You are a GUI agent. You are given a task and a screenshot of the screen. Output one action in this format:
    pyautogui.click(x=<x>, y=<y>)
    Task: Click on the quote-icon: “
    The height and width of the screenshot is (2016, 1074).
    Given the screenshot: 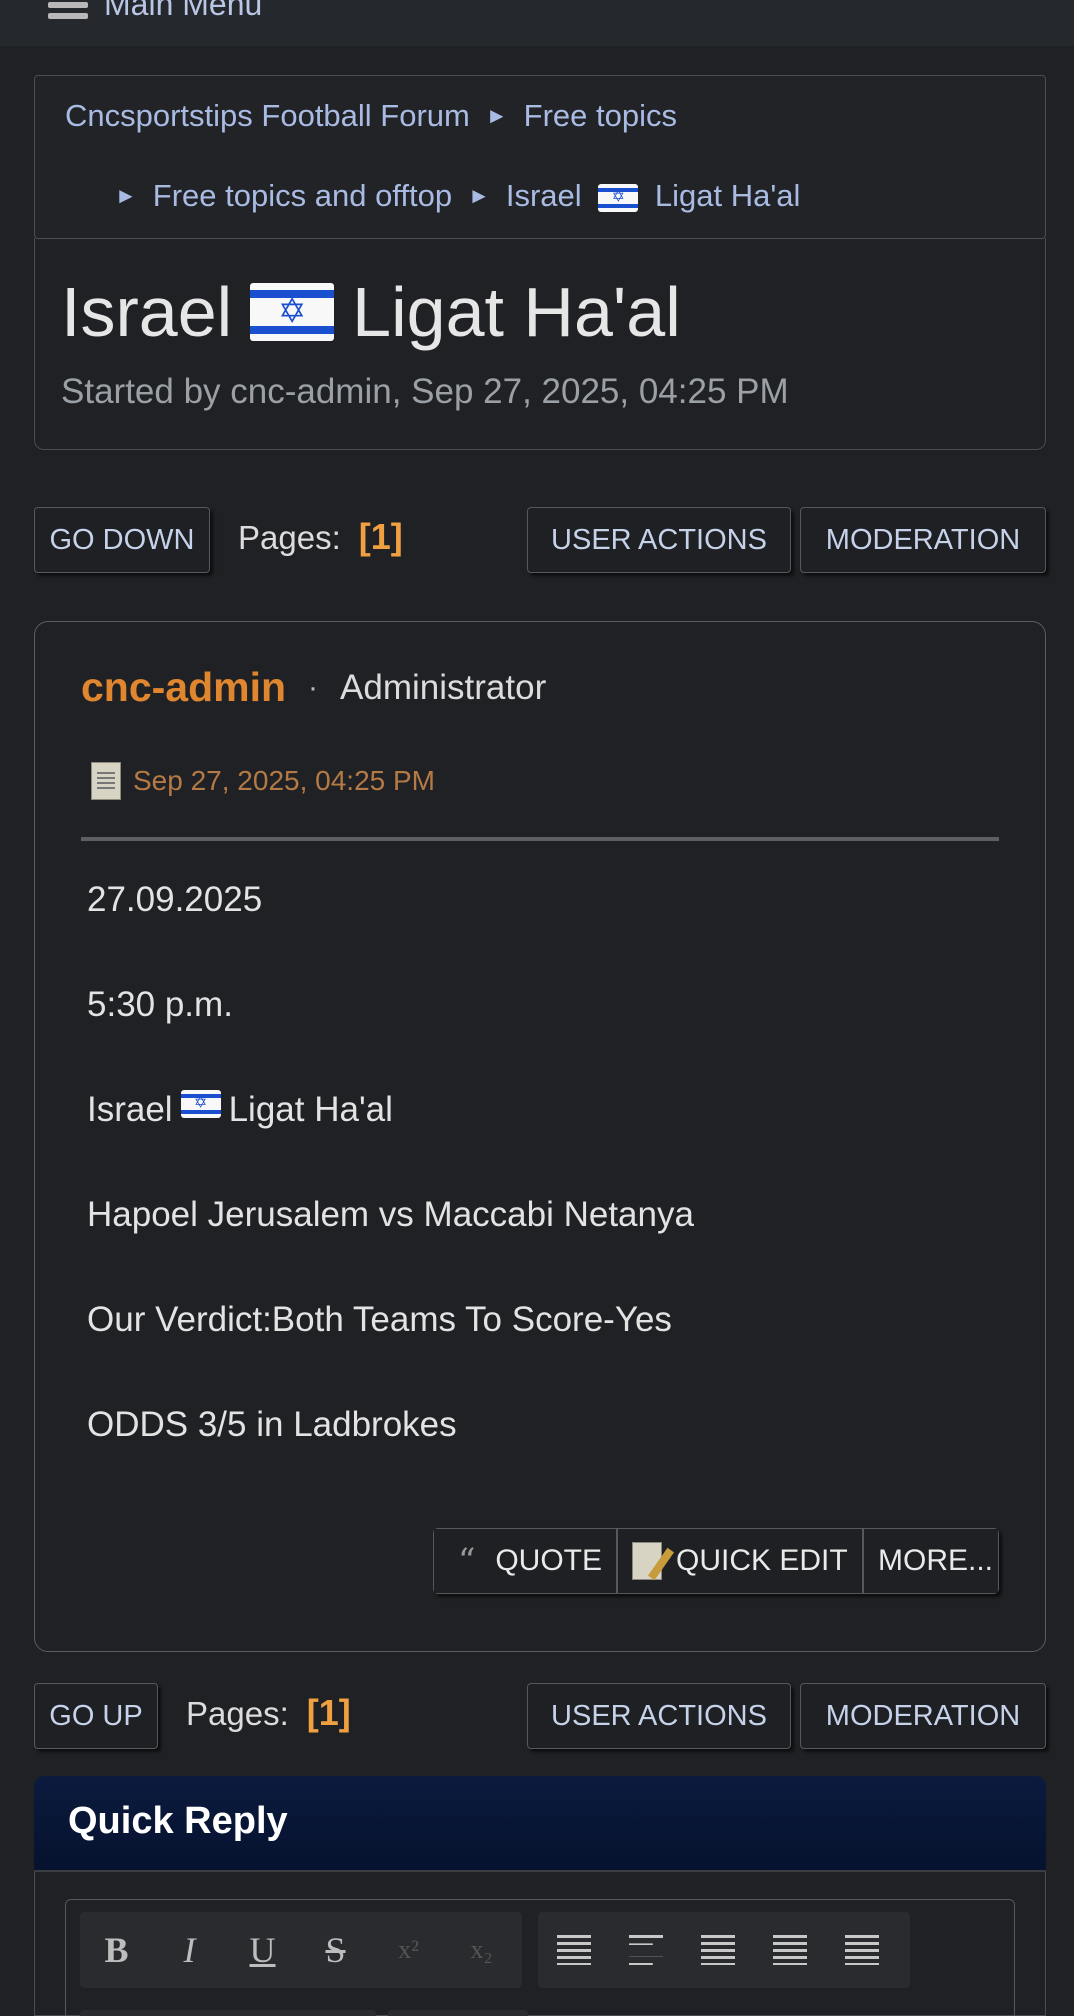 What is the action you would take?
    pyautogui.click(x=466, y=1561)
    